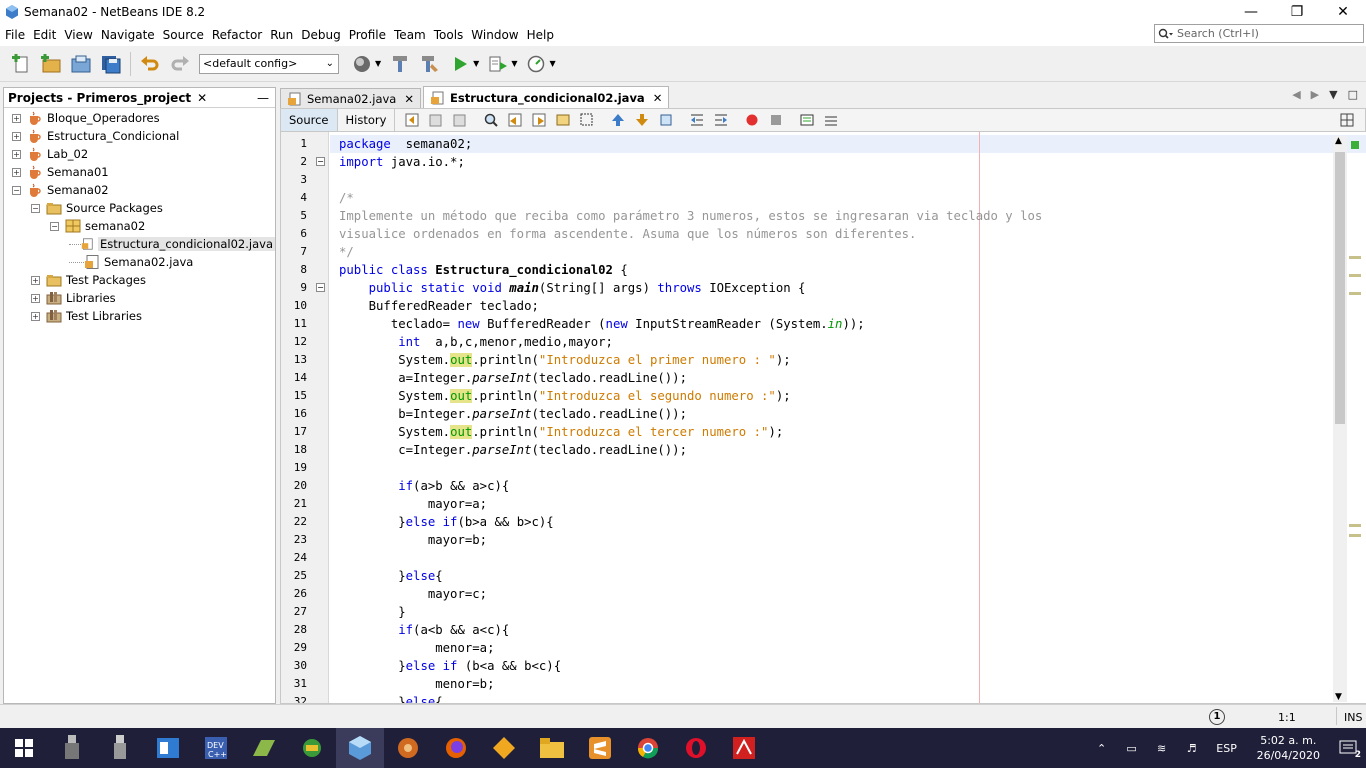  I want to click on sublime-text-icon, so click(600, 748).